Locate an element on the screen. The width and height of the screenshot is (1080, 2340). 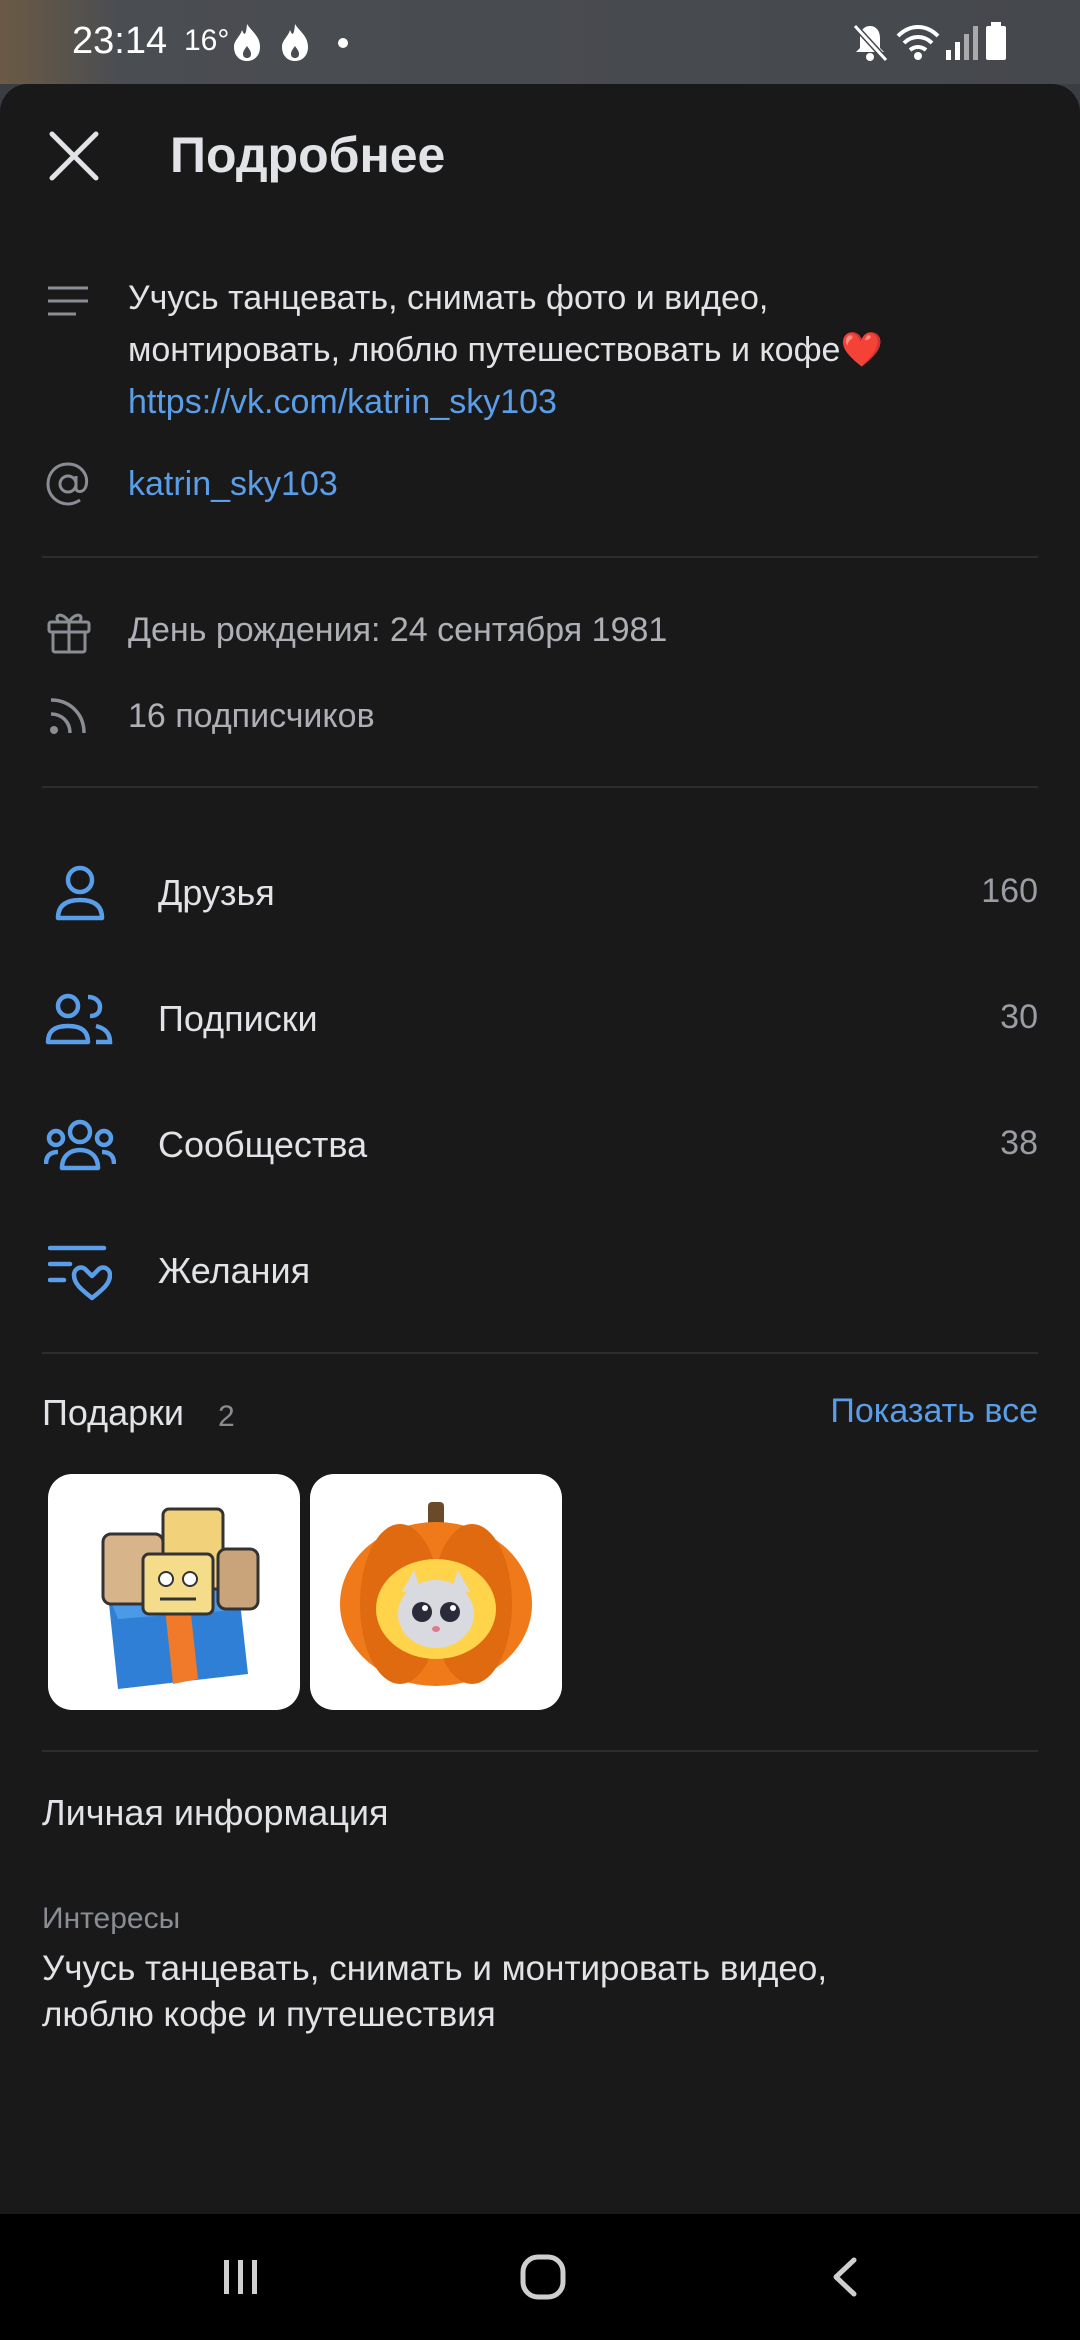
text-lines-icon is located at coordinates (68, 301).